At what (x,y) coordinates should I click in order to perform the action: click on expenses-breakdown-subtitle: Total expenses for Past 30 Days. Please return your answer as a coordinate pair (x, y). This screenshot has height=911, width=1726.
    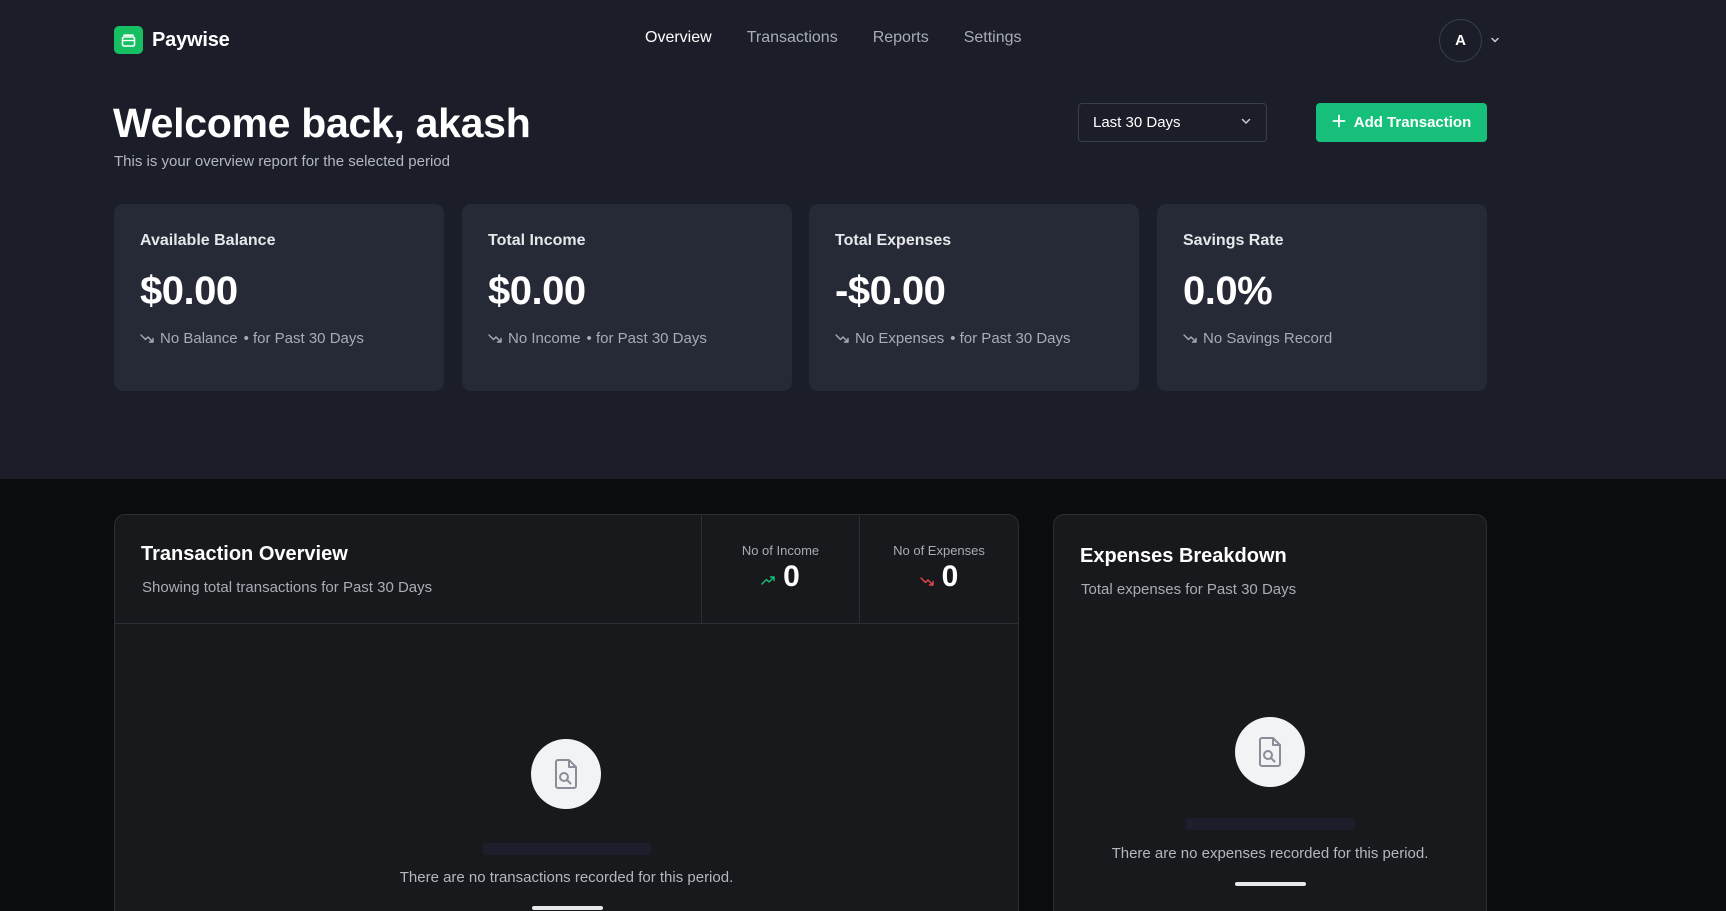
    Looking at the image, I should click on (1189, 589).